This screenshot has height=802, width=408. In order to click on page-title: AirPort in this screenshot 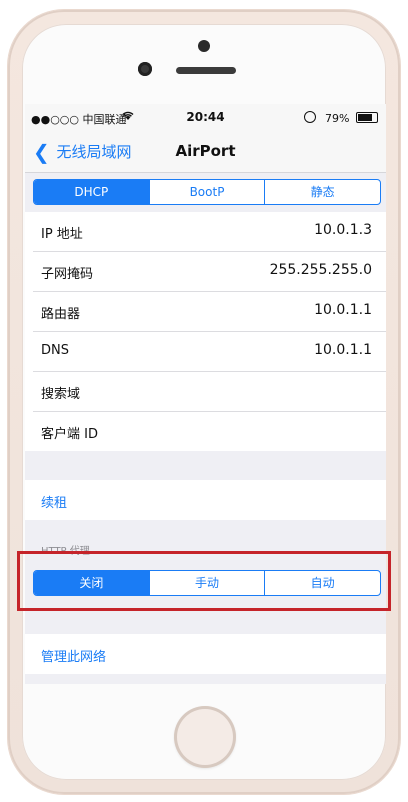, I will do `click(205, 151)`.